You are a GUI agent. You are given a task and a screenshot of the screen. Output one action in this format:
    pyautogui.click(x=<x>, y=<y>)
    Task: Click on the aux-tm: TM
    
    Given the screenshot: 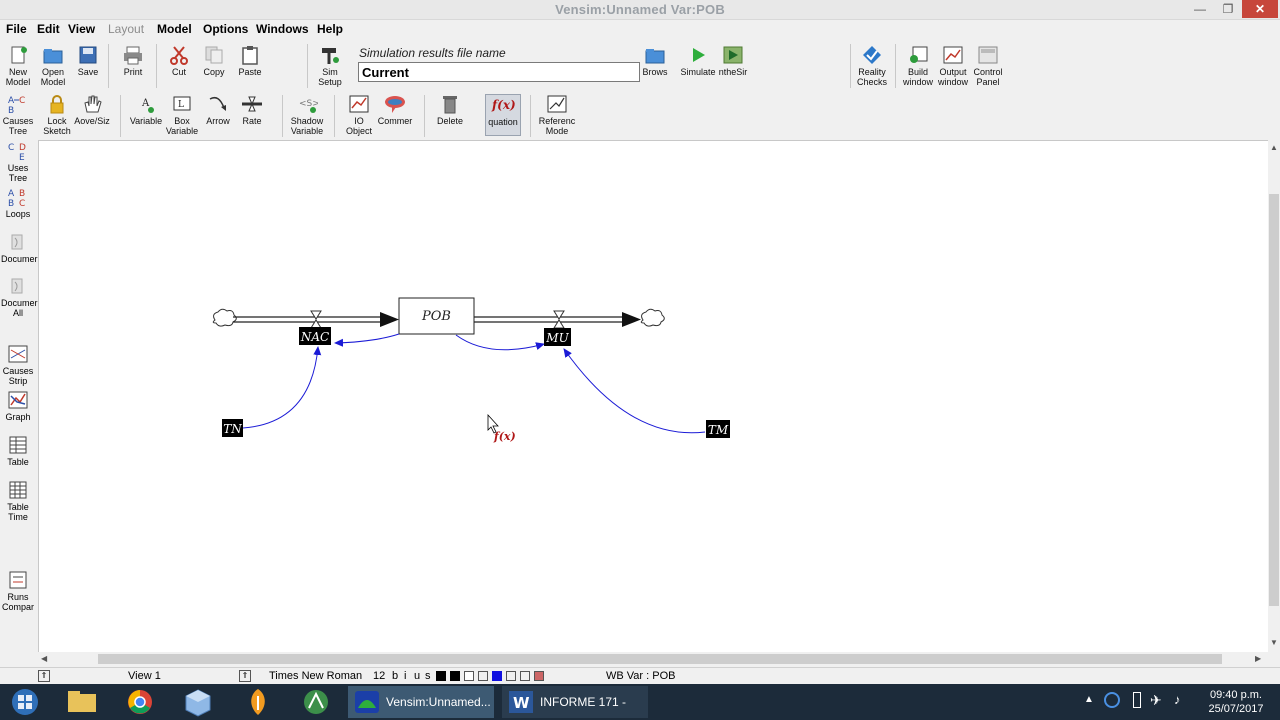 What is the action you would take?
    pyautogui.click(x=718, y=429)
    